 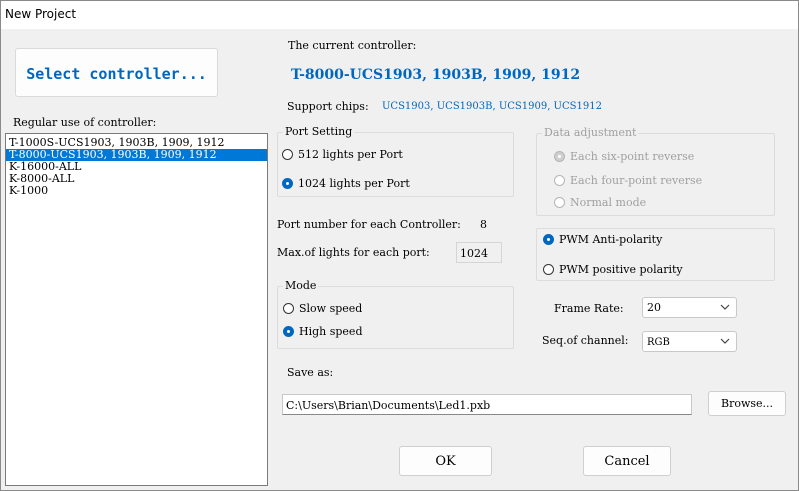 I want to click on regular-use-label: Regular use of controller:, so click(x=85, y=122).